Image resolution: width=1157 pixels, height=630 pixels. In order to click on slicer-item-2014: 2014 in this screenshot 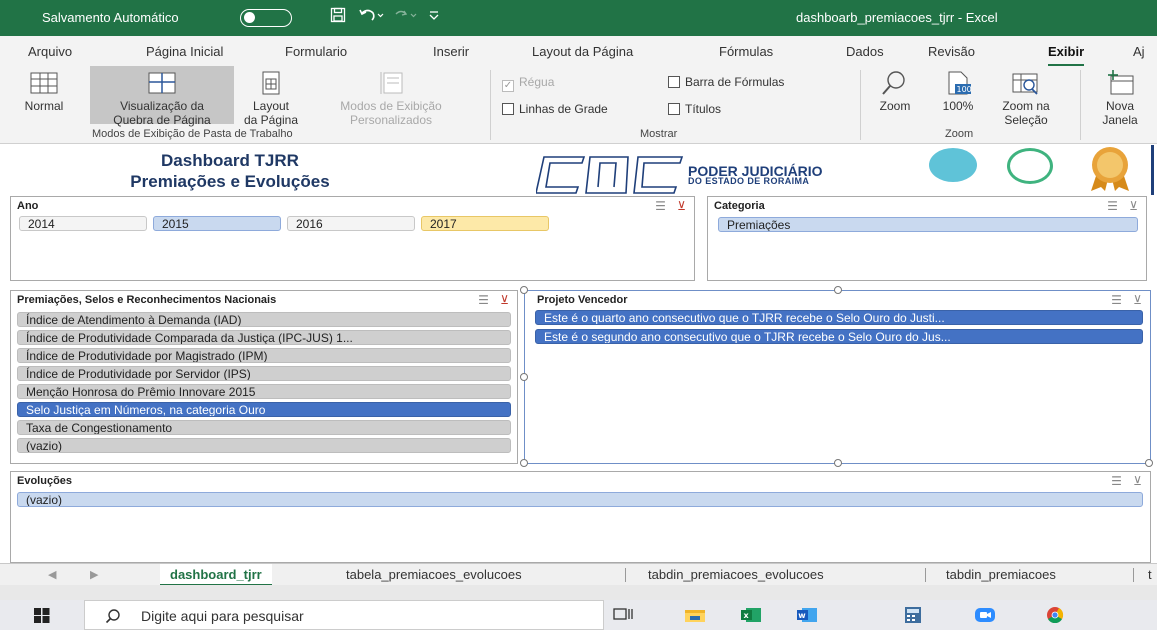, I will do `click(83, 223)`.